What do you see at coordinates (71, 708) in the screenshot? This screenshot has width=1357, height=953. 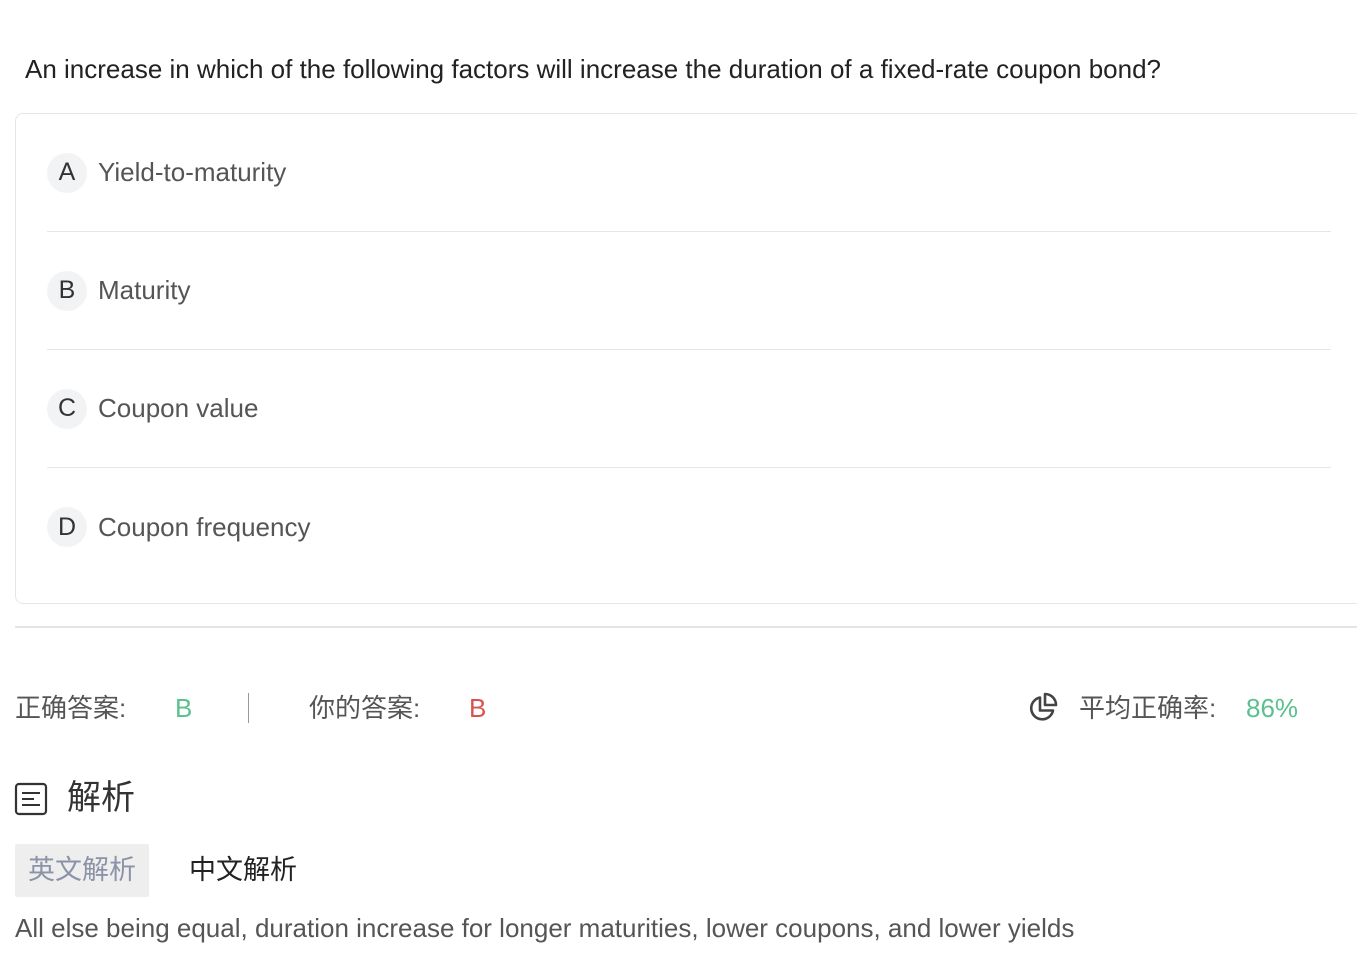 I see `correct-answer-label: 正确答案:` at bounding box center [71, 708].